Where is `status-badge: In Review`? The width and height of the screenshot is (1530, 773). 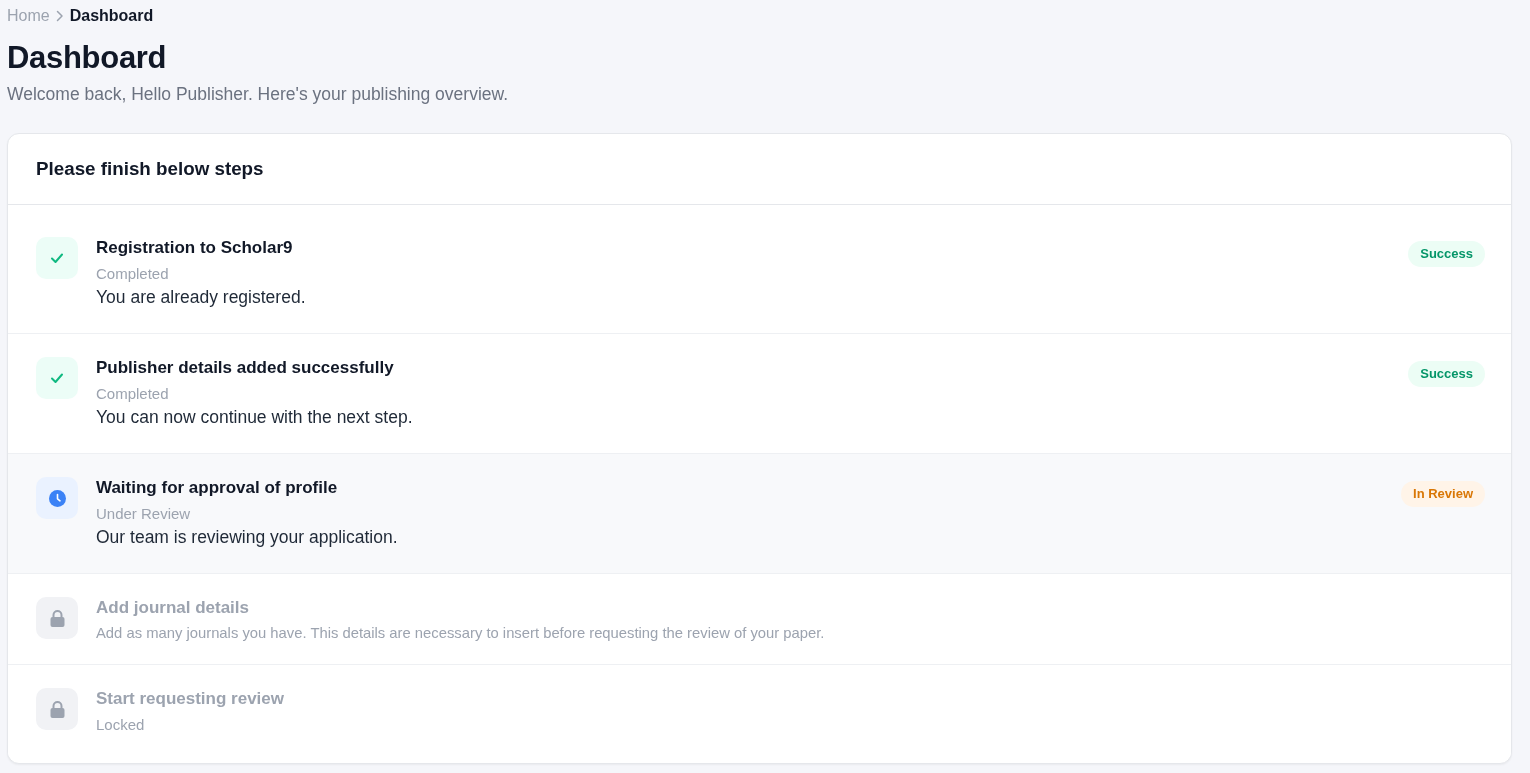 status-badge: In Review is located at coordinates (1443, 494).